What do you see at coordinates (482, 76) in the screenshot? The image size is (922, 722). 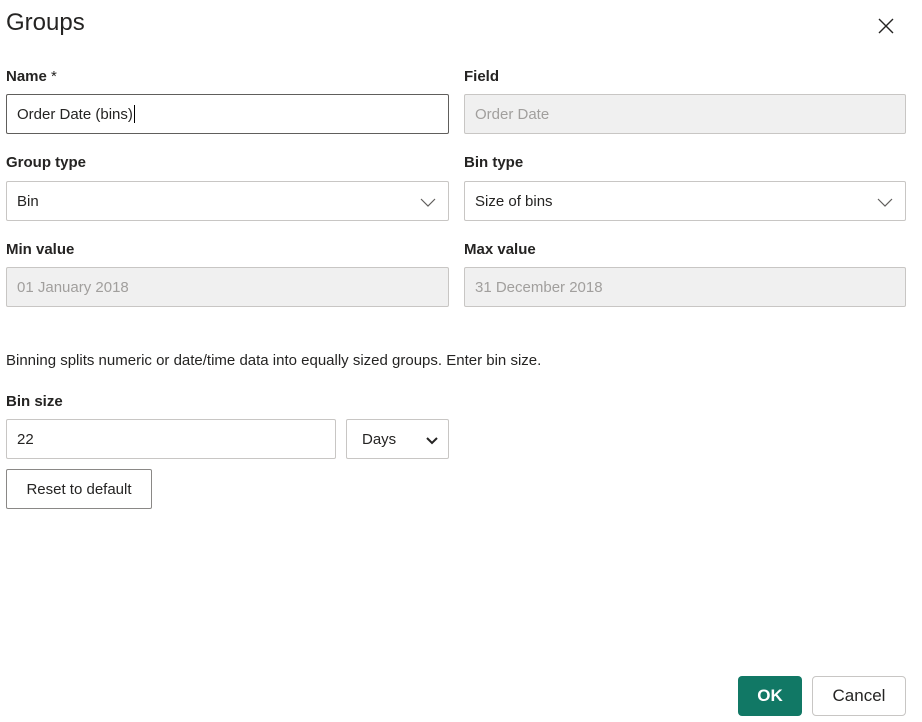 I see `field-label: Field` at bounding box center [482, 76].